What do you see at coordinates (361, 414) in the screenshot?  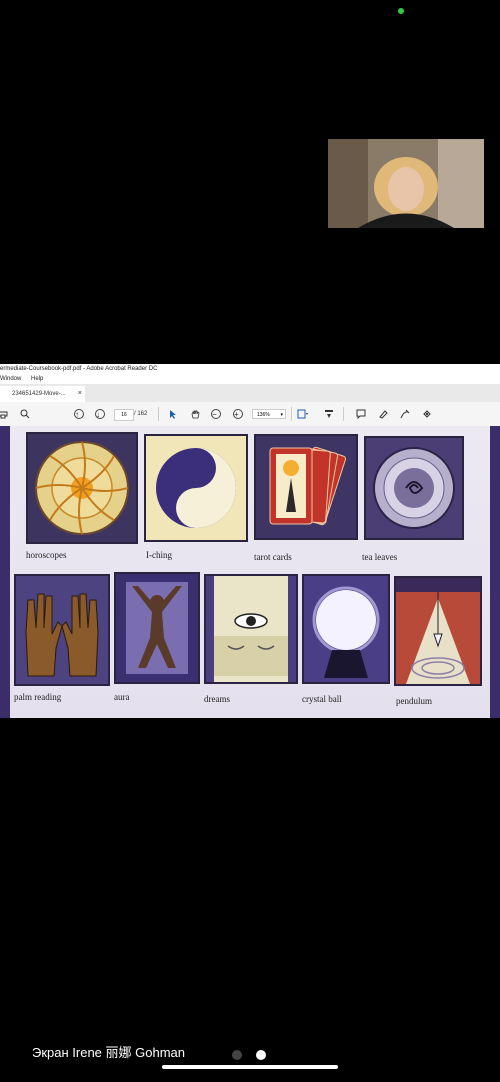 I see `comment-icon` at bounding box center [361, 414].